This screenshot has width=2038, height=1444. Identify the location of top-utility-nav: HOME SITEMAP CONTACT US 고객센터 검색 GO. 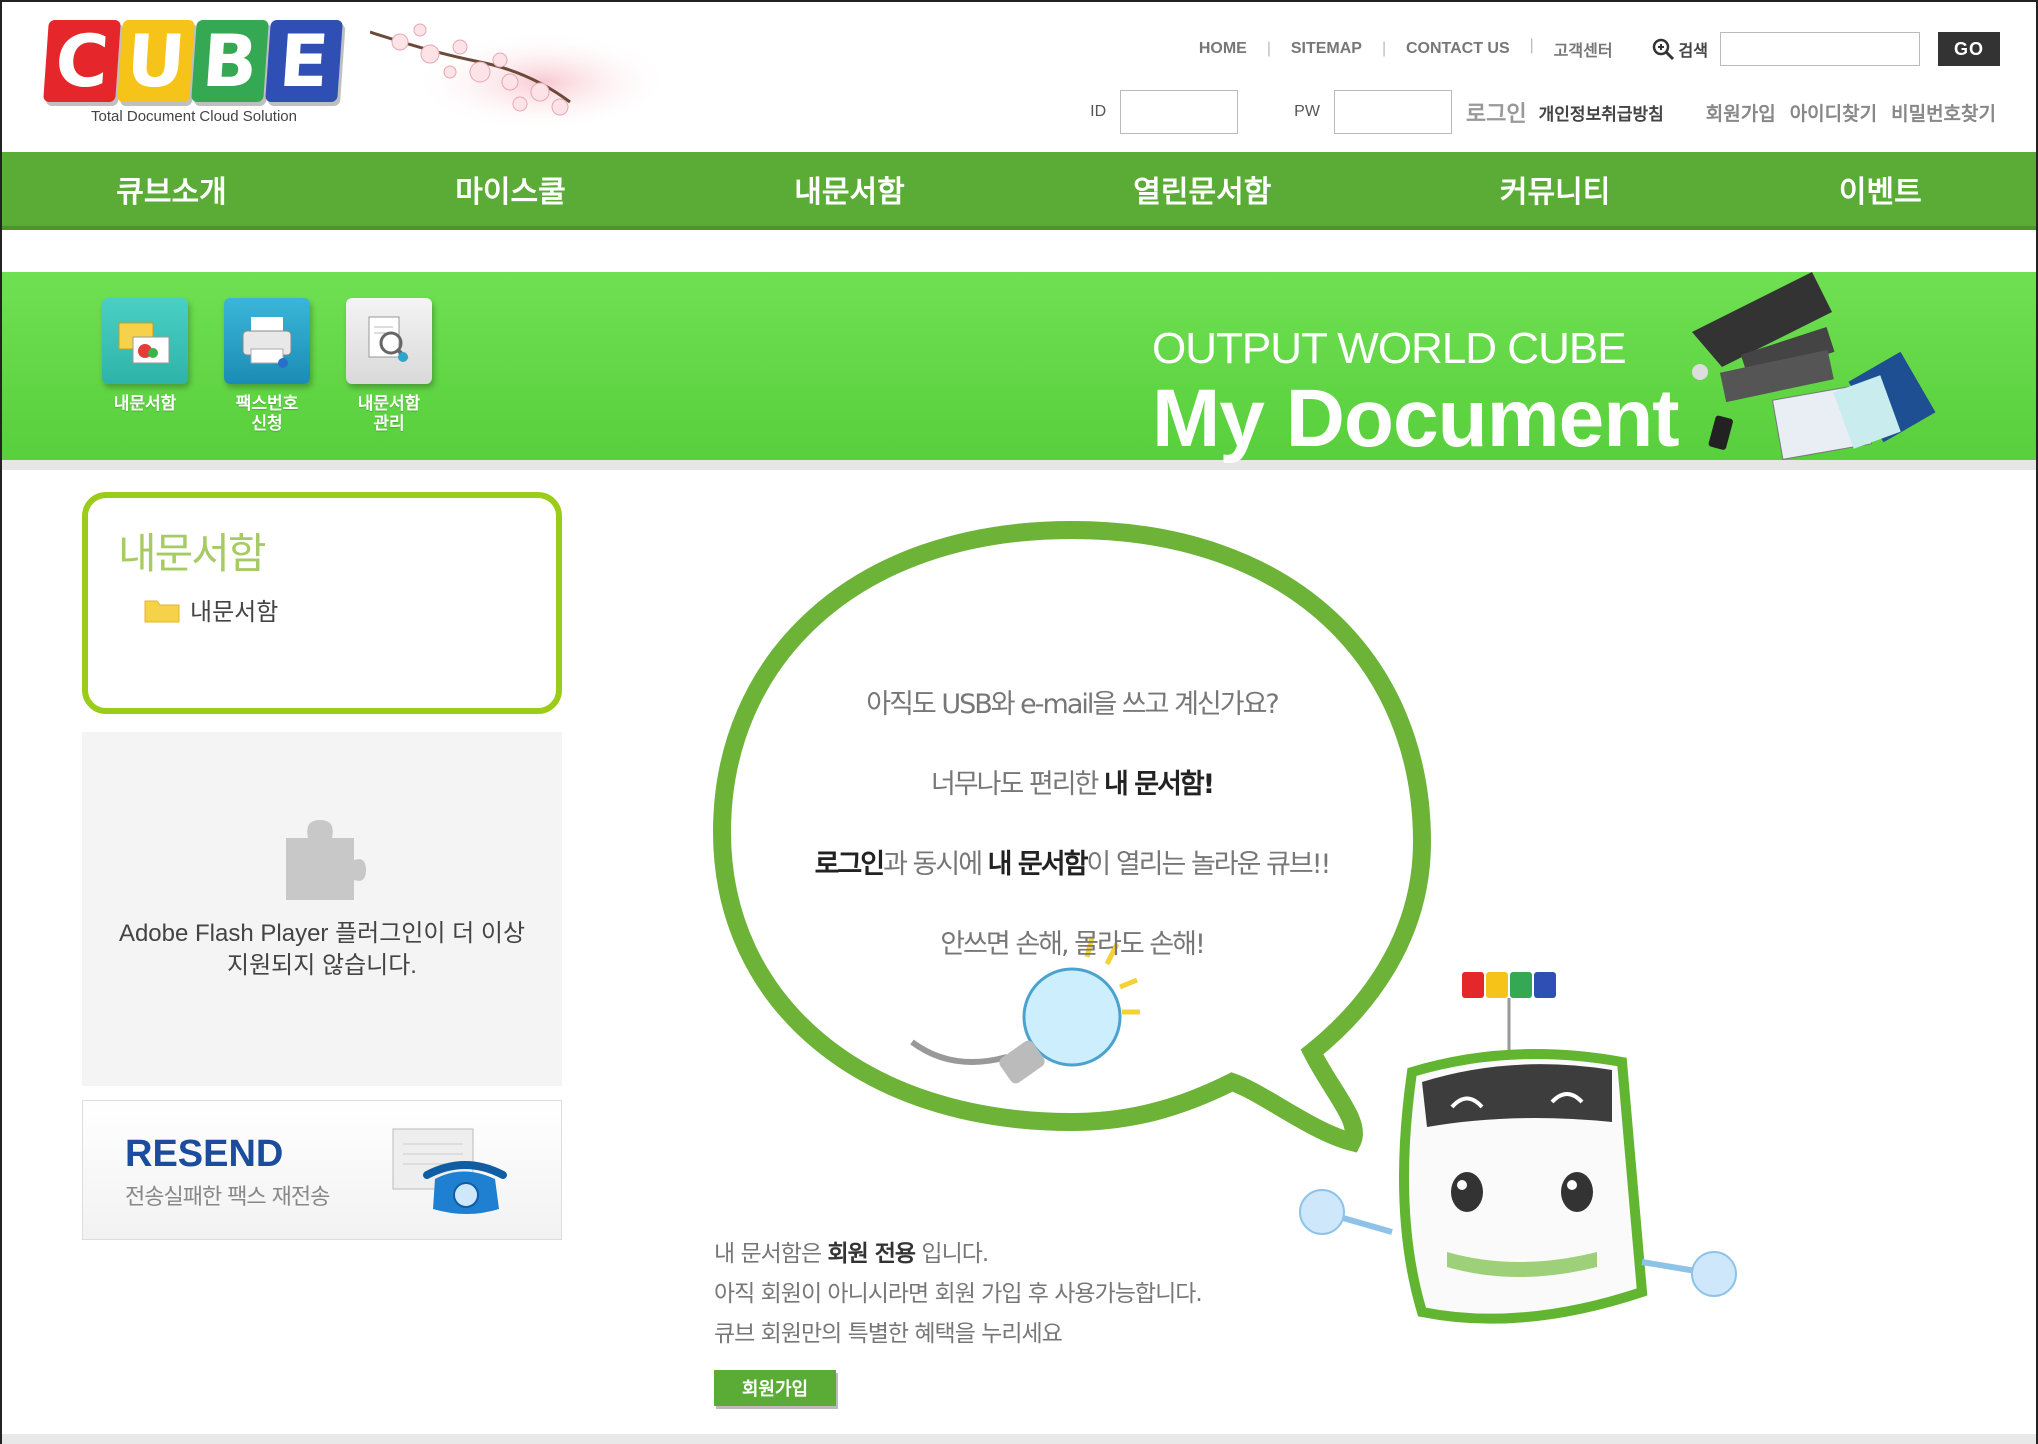
(1588, 49).